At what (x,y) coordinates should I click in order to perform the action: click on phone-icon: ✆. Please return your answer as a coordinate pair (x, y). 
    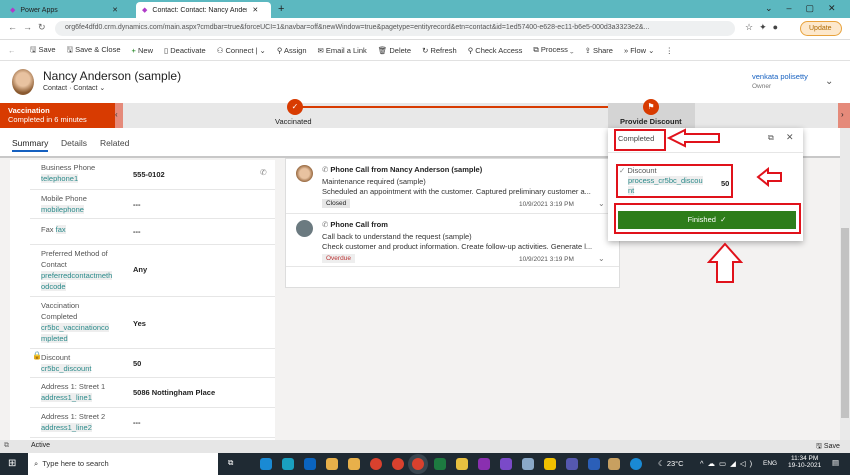
    Looking at the image, I should click on (263, 172).